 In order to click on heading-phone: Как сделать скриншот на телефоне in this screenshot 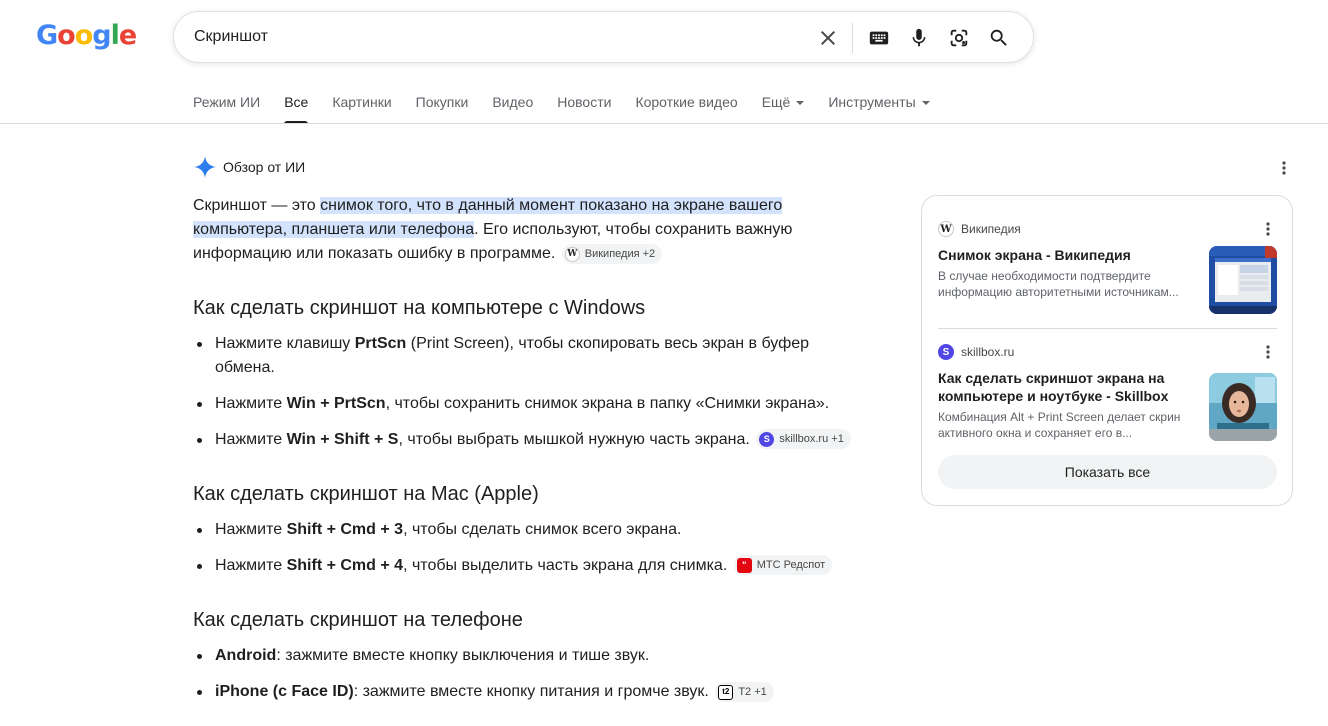, I will do `click(358, 620)`.